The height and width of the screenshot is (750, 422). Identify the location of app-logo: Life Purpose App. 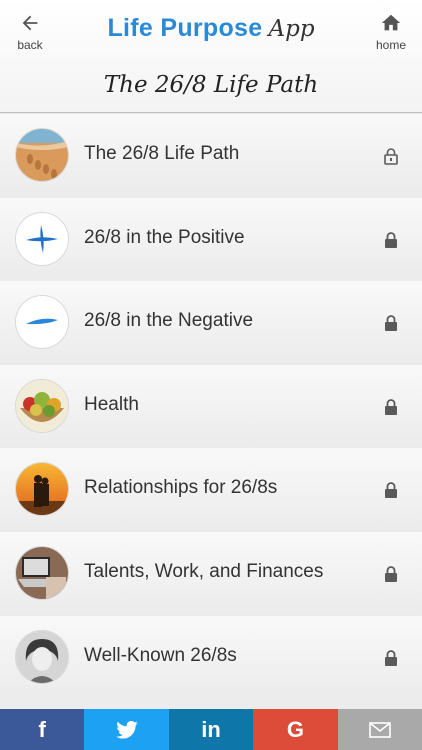
(211, 28).